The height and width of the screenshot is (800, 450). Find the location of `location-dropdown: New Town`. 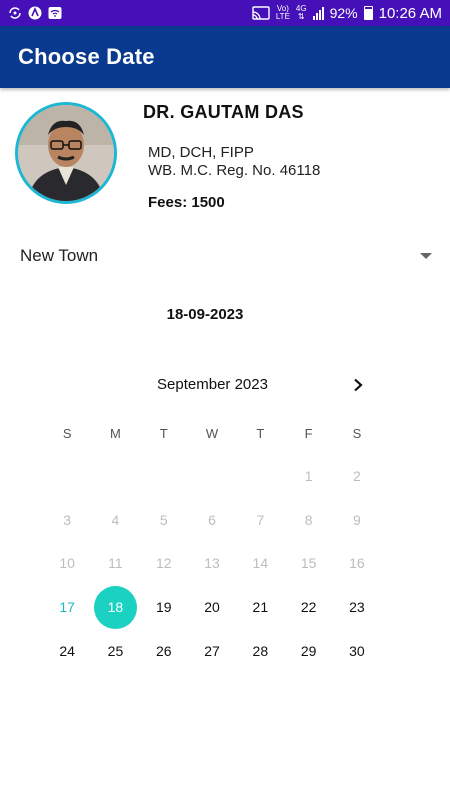

location-dropdown: New Town is located at coordinates (225, 256).